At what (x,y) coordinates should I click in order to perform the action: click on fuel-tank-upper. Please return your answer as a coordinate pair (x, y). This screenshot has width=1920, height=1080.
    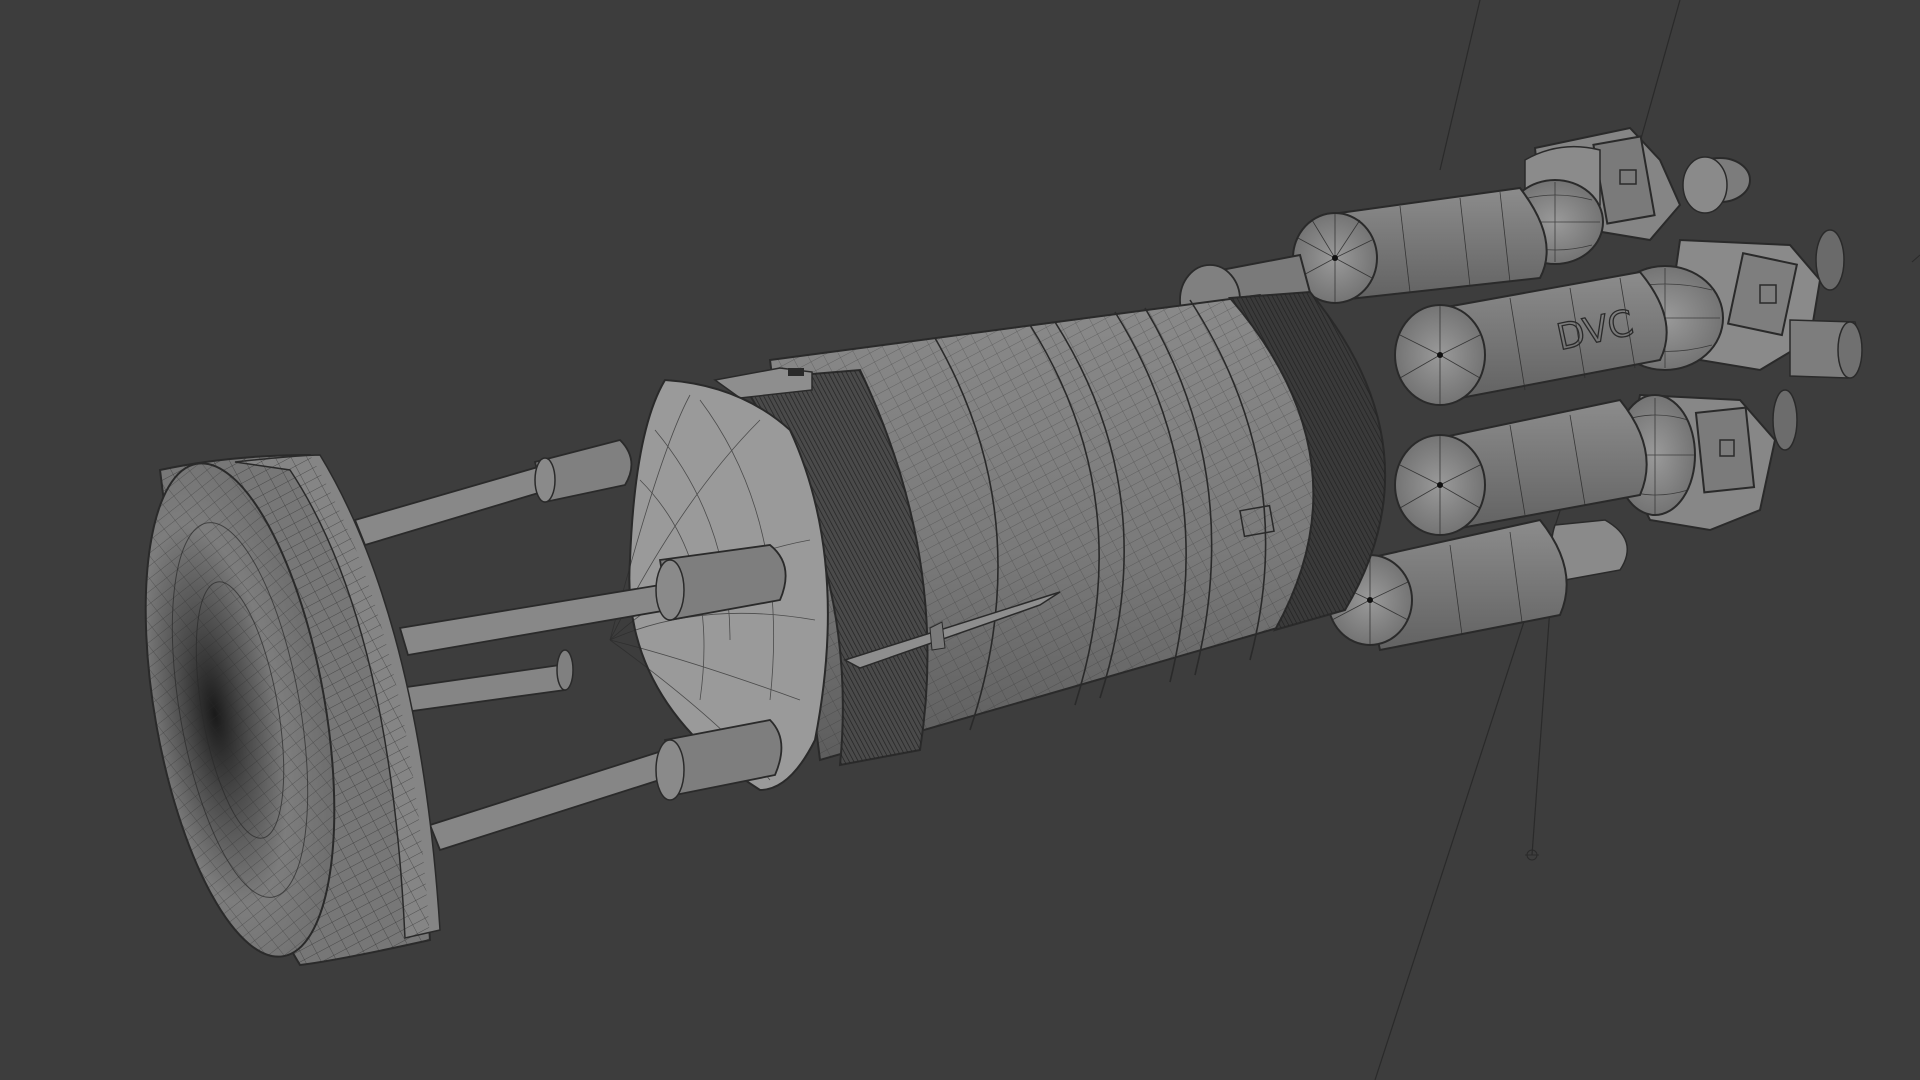
    Looking at the image, I should click on (1420, 245).